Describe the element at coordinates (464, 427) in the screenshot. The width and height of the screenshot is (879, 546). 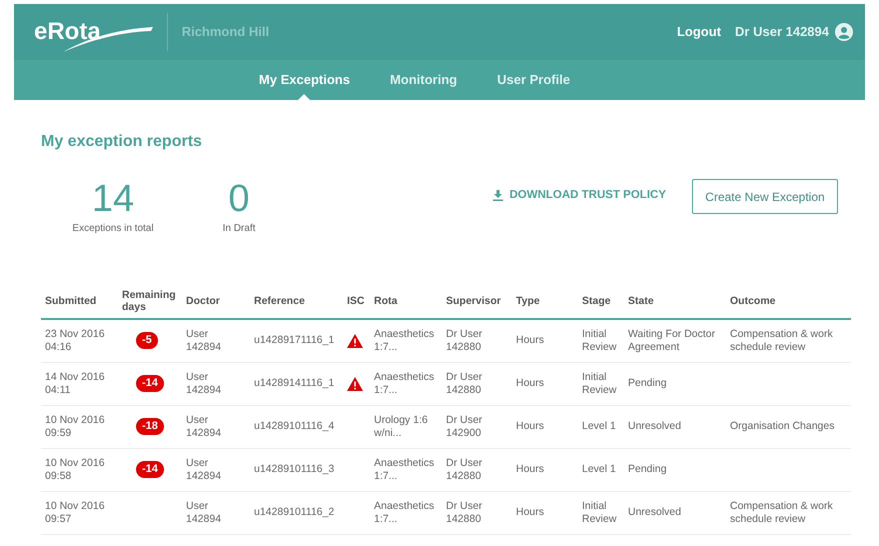
I see `table-cell: Dr User 142900` at that location.